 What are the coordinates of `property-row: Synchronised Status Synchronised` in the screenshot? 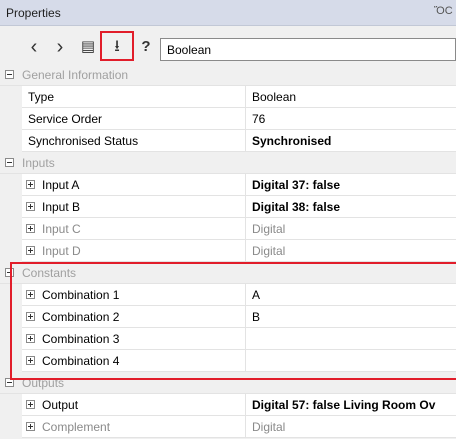 It's located at (228, 141).